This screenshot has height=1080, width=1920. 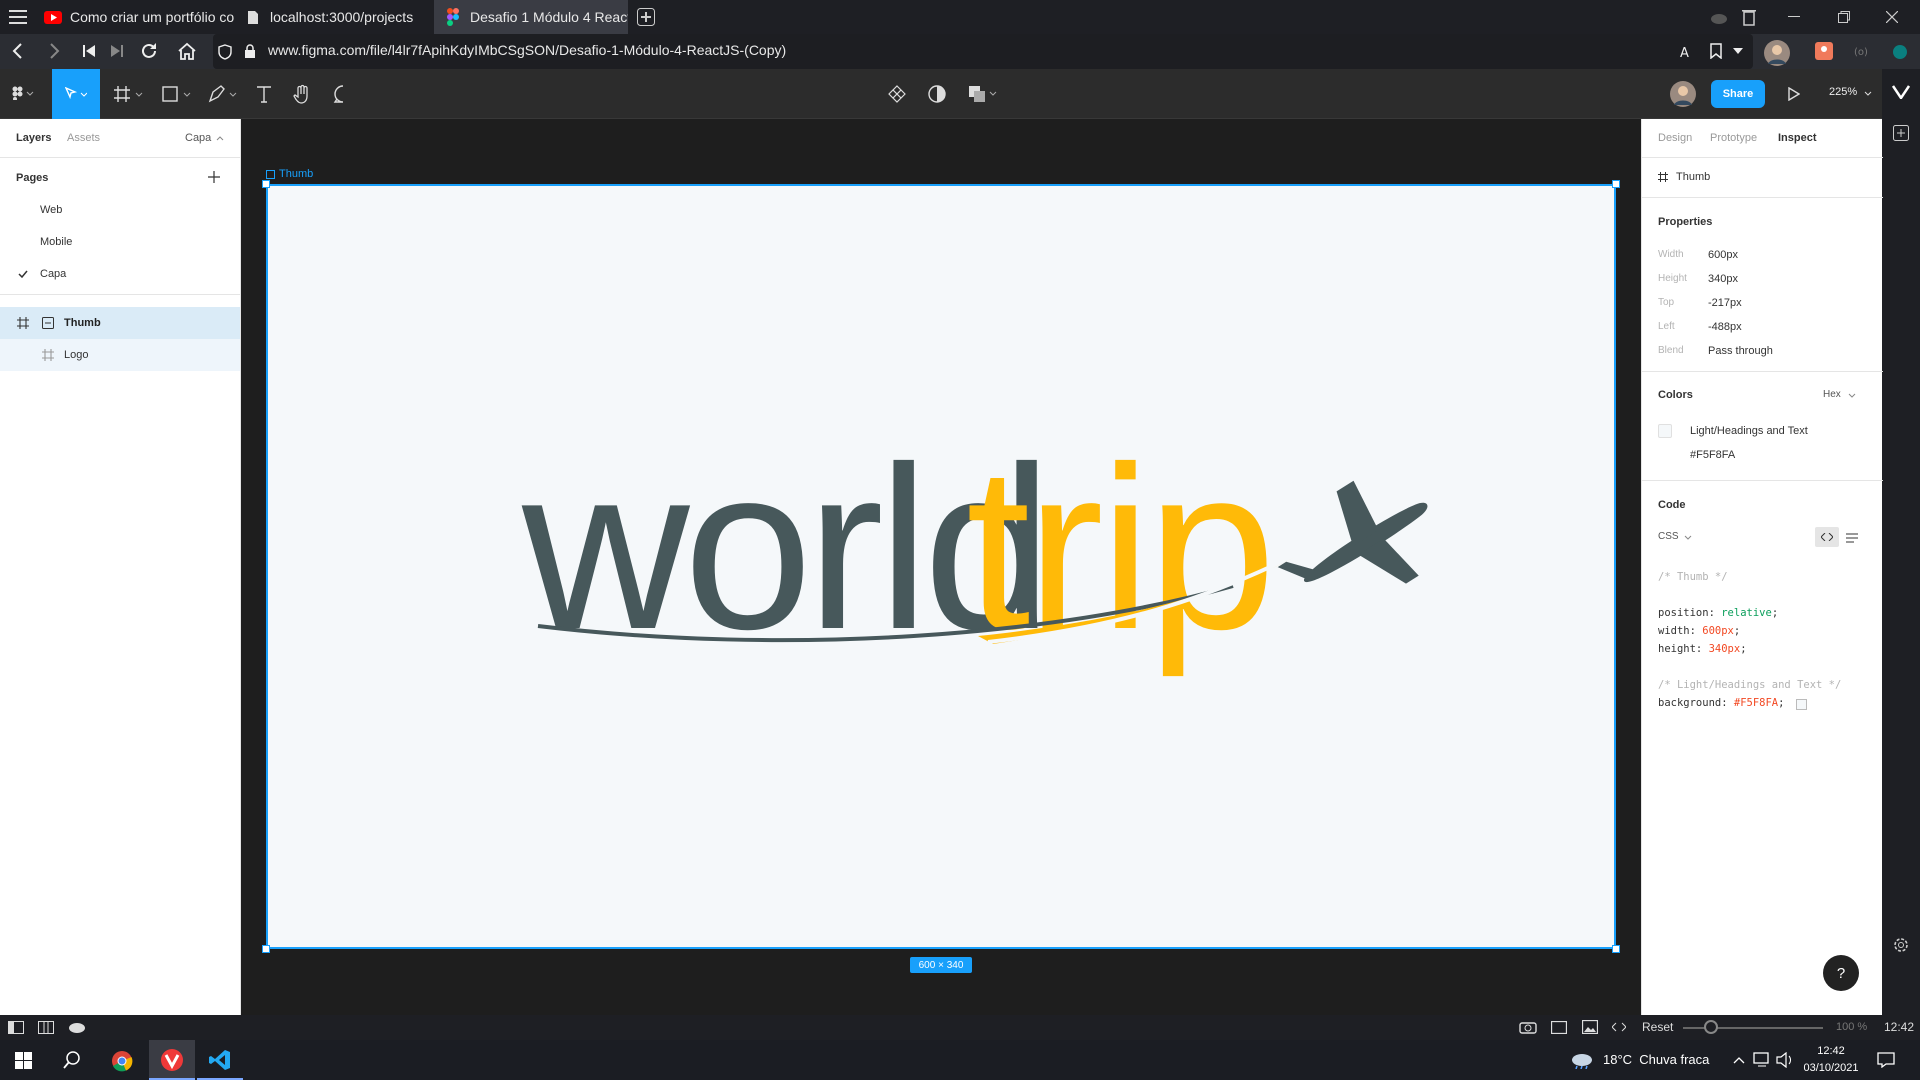 I want to click on frame-tool-icon, so click(x=129, y=94).